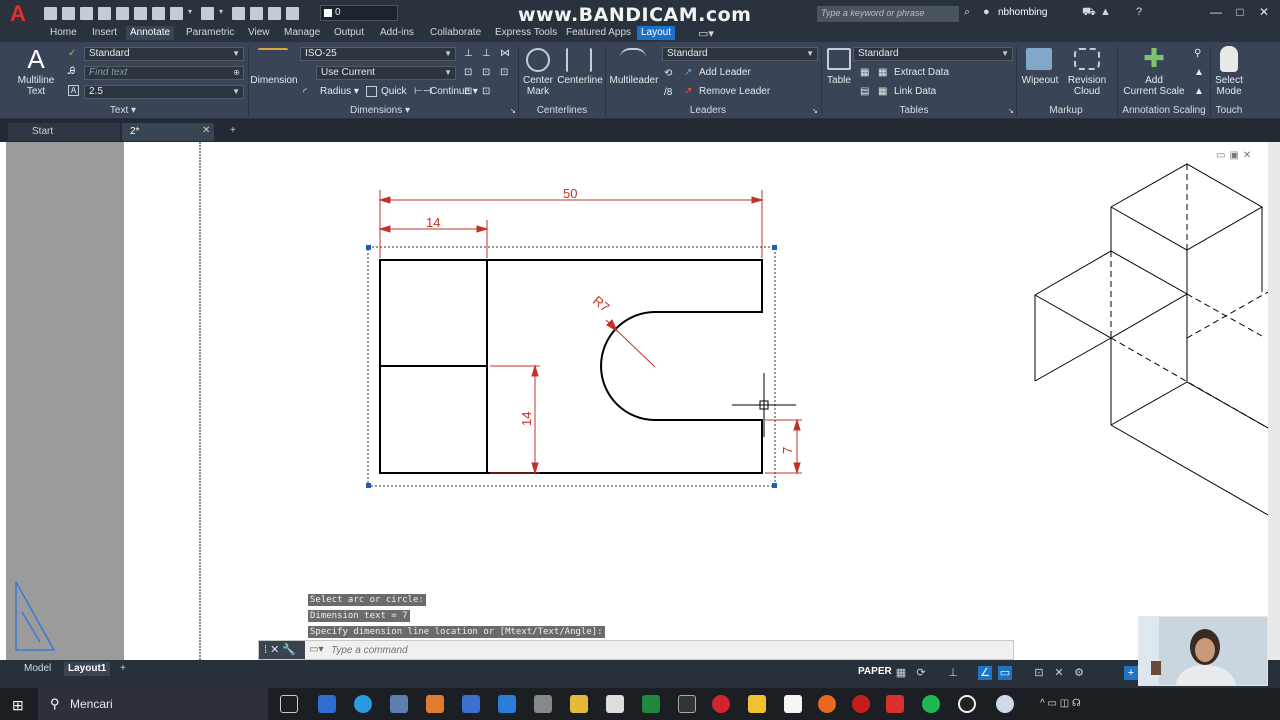 The height and width of the screenshot is (720, 1280). Describe the element at coordinates (363, 704) in the screenshot. I see `edge-icon` at that location.